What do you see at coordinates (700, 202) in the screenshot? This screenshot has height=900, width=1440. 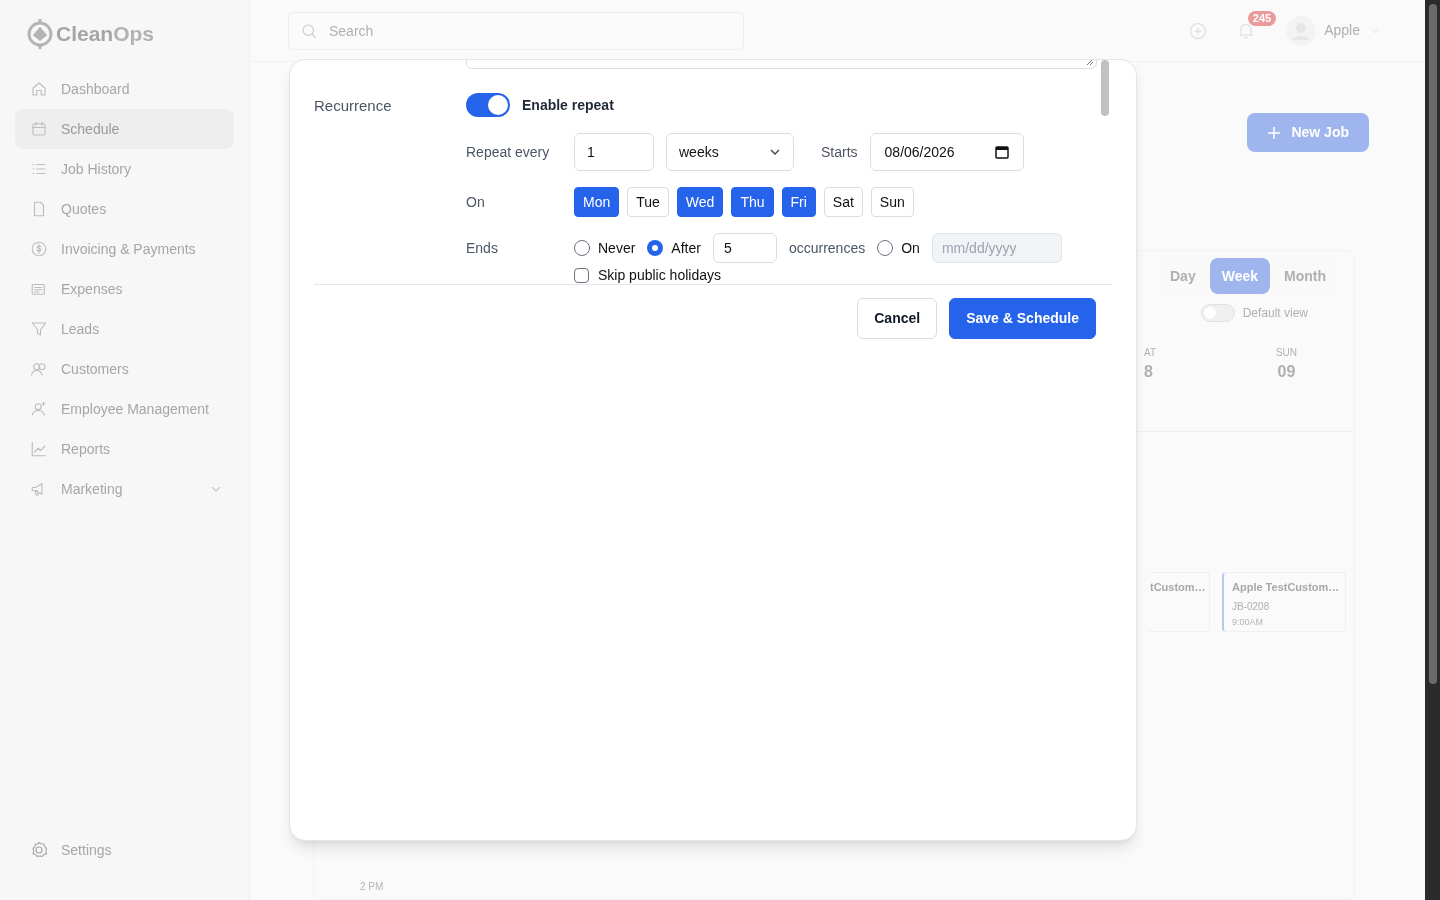 I see `day-toggle: Wed` at bounding box center [700, 202].